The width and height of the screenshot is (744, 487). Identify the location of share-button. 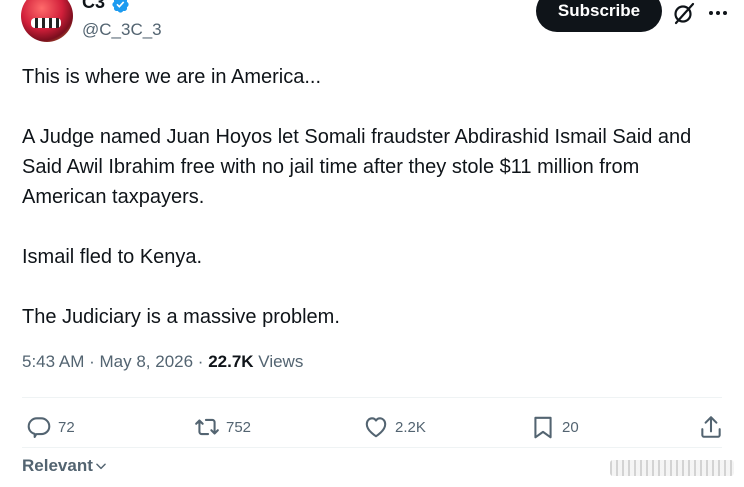
(714, 427).